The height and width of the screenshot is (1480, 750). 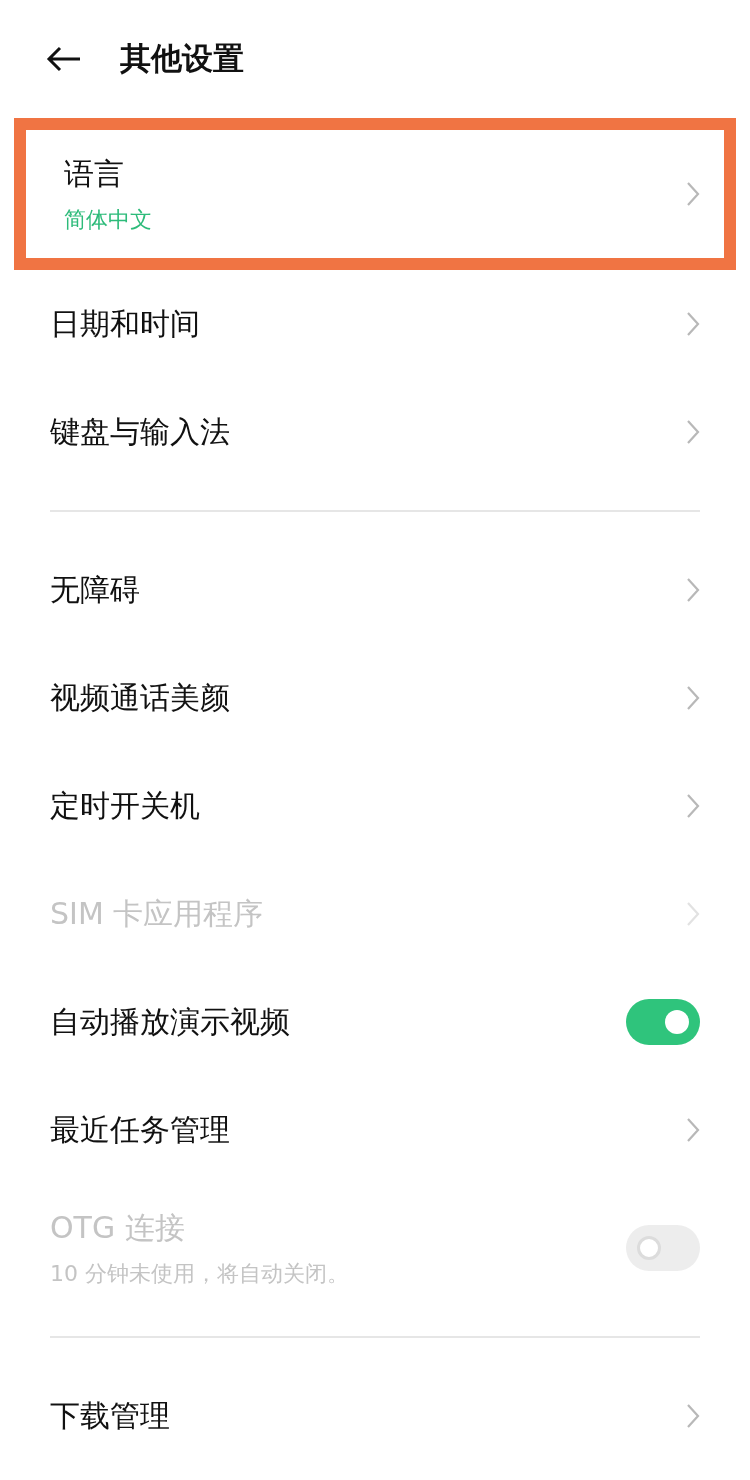 I want to click on setting-row: 自动播放演示视频, so click(x=375, y=1022).